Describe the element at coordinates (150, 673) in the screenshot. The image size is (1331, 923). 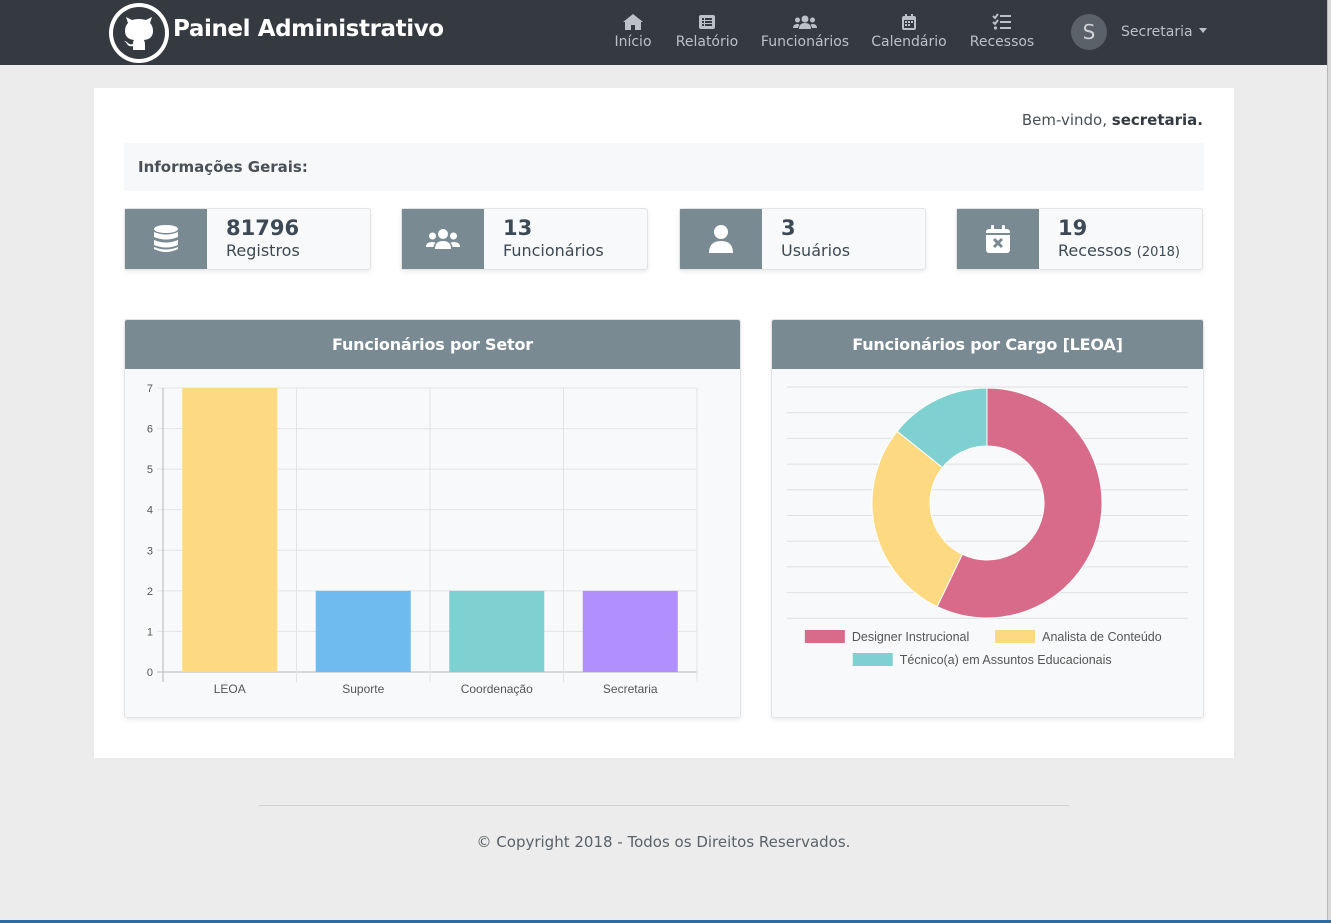
I see `y-tick-label: 0` at that location.